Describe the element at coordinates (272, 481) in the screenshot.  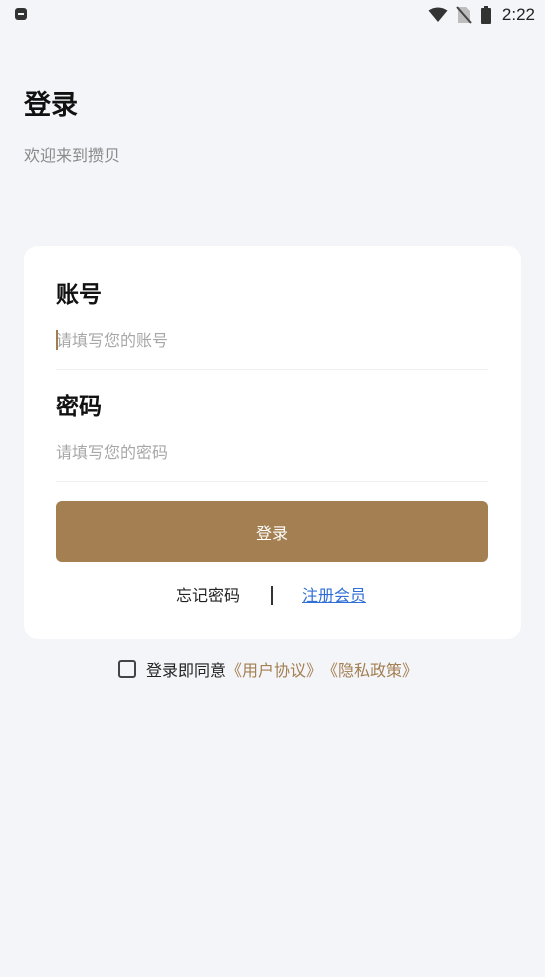
I see `password-divider` at that location.